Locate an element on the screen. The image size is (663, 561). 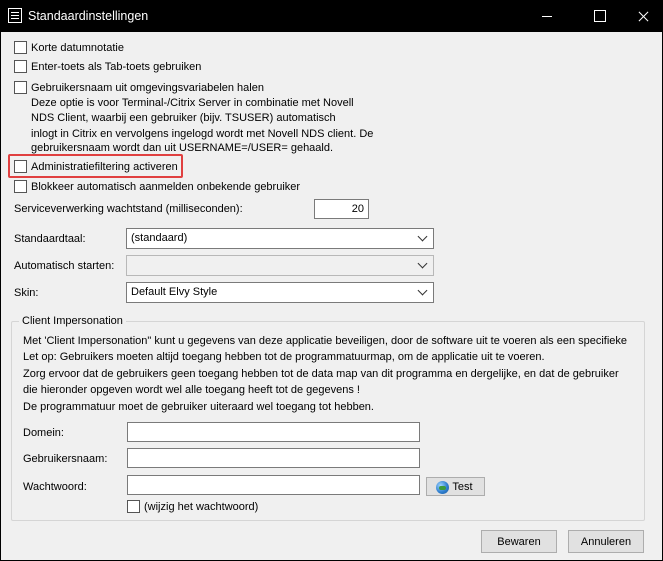
test-button: Test is located at coordinates (455, 486).